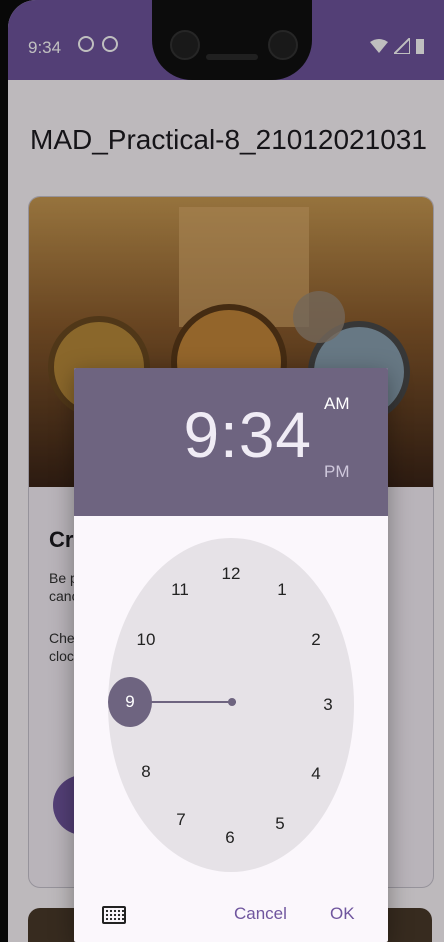  What do you see at coordinates (280, 824) in the screenshot?
I see `clock-number-5: 5` at bounding box center [280, 824].